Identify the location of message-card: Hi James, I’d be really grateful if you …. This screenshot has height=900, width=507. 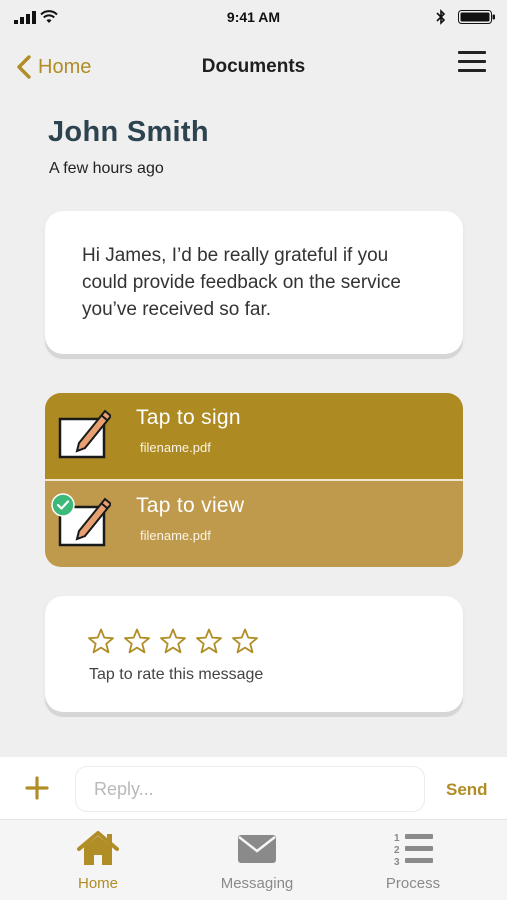
(254, 282).